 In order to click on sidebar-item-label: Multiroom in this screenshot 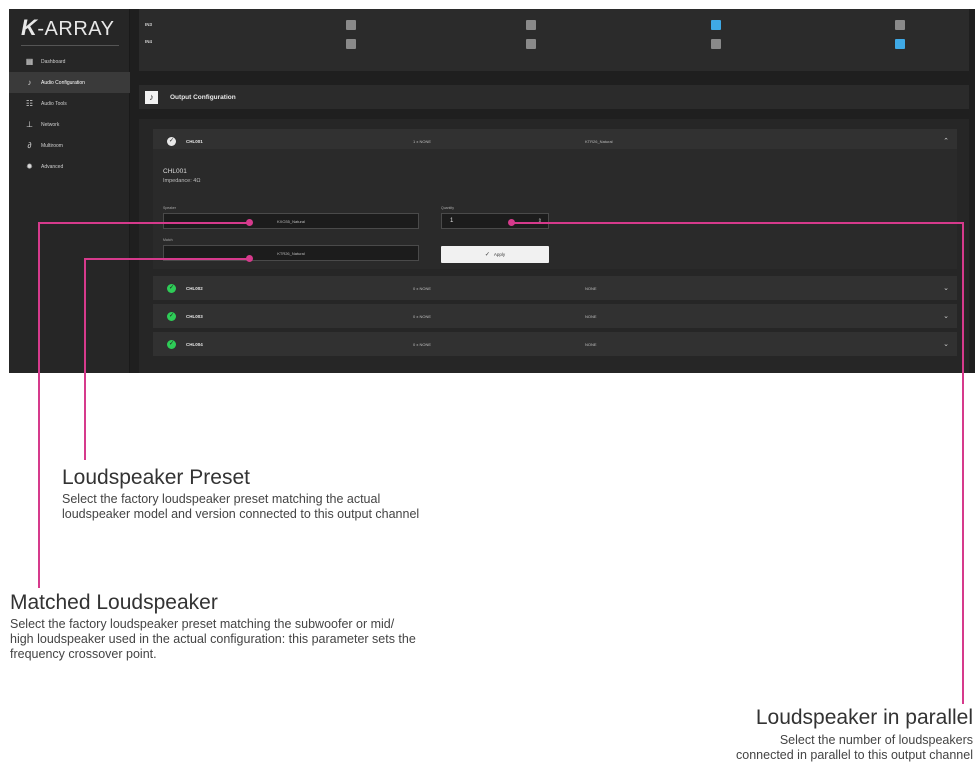, I will do `click(52, 145)`.